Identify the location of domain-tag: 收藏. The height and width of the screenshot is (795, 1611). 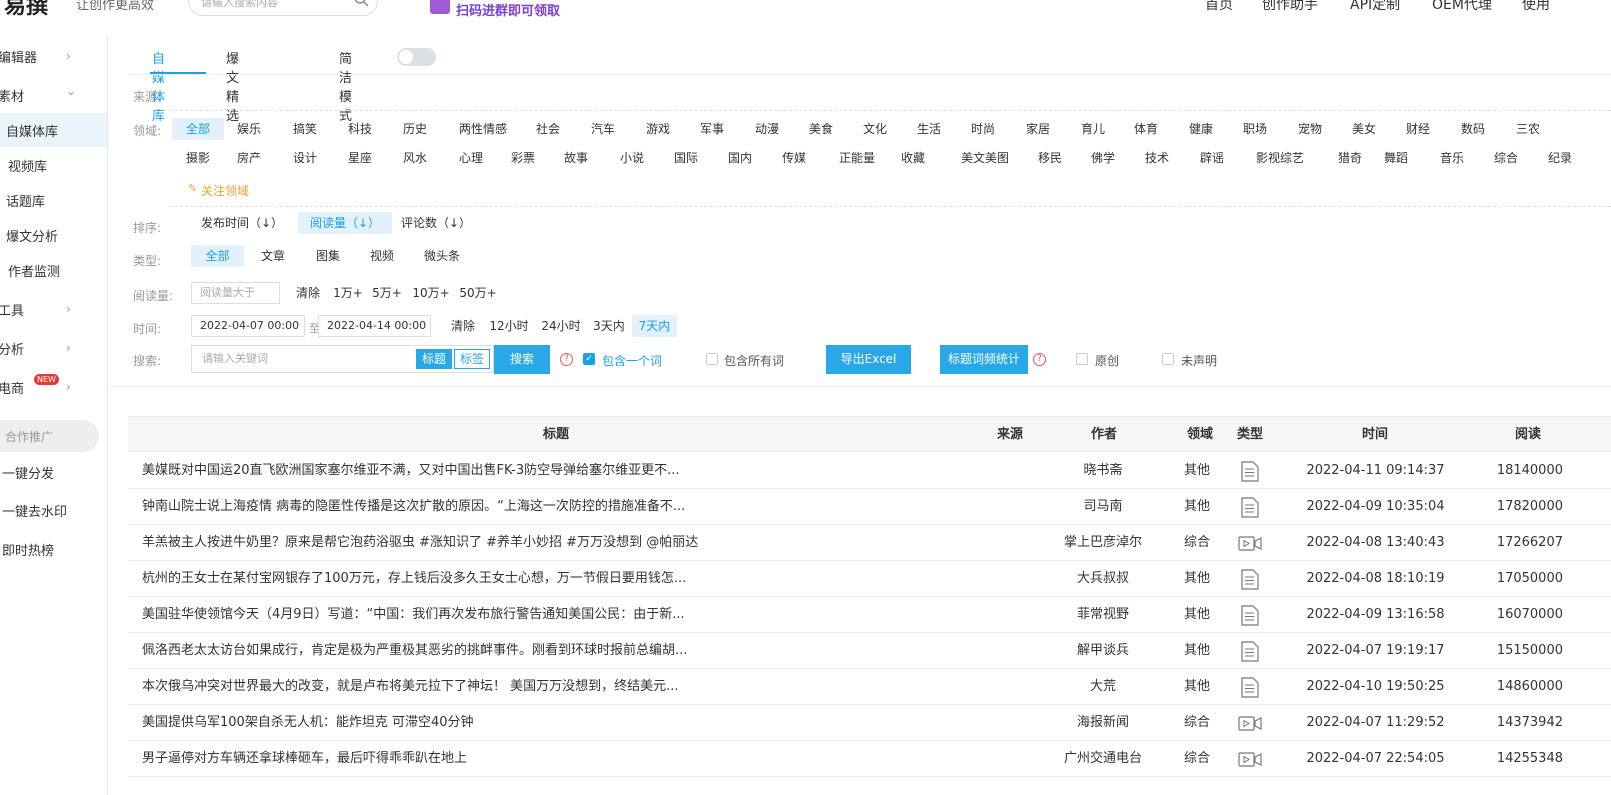
(913, 158).